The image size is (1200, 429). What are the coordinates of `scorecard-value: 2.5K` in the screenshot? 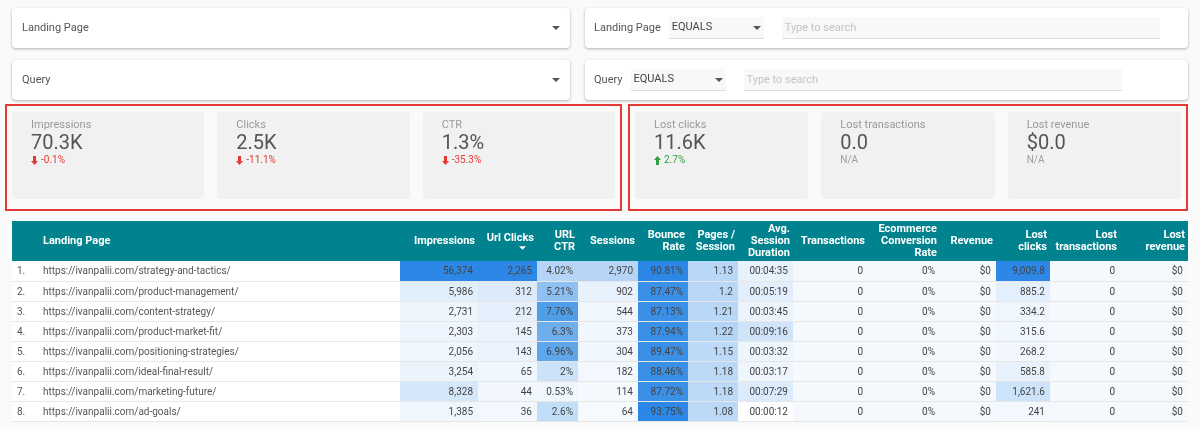 It's located at (256, 142).